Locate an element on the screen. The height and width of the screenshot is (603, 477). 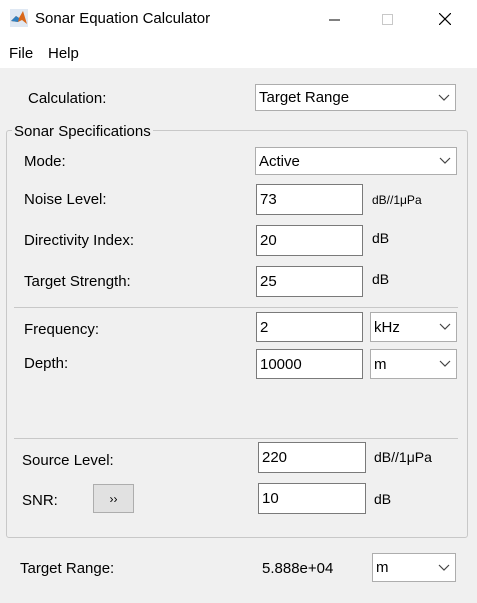
mode-select-value: Active is located at coordinates (279, 161).